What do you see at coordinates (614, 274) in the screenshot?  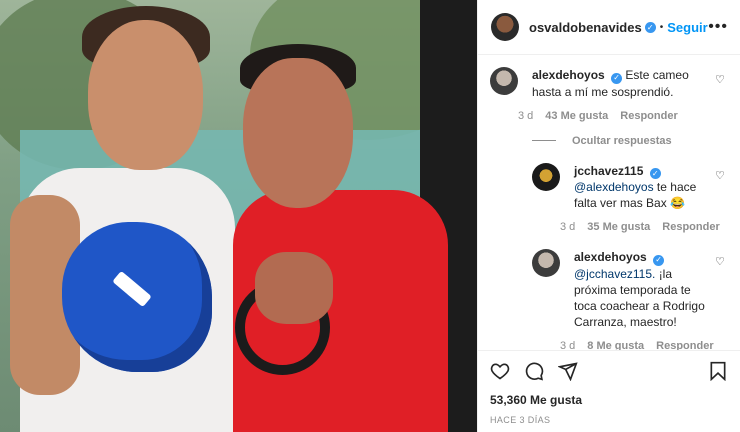 I see `mention-link: @jcchavez115.` at bounding box center [614, 274].